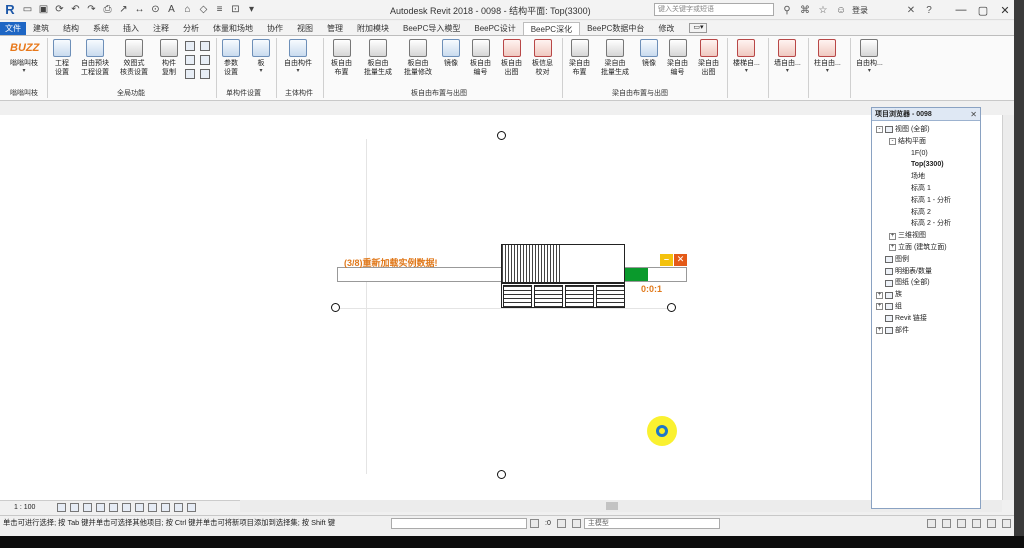 This screenshot has width=1024, height=548. What do you see at coordinates (961, 523) in the screenshot?
I see `select-pinned-icon` at bounding box center [961, 523].